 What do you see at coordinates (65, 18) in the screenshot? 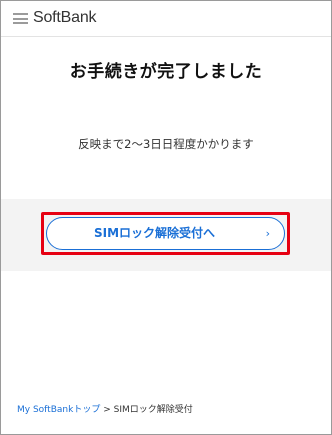
I see `softbank-logo: SoftBank` at bounding box center [65, 18].